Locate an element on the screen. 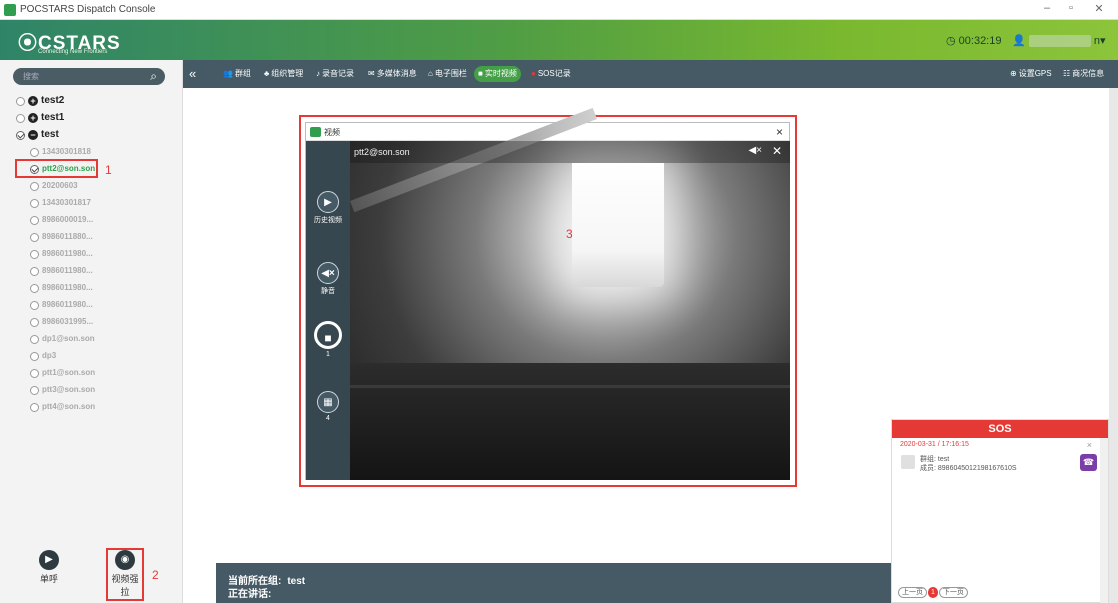 This screenshot has height=603, width=1118. main-scrollbar is located at coordinates (1113, 345).